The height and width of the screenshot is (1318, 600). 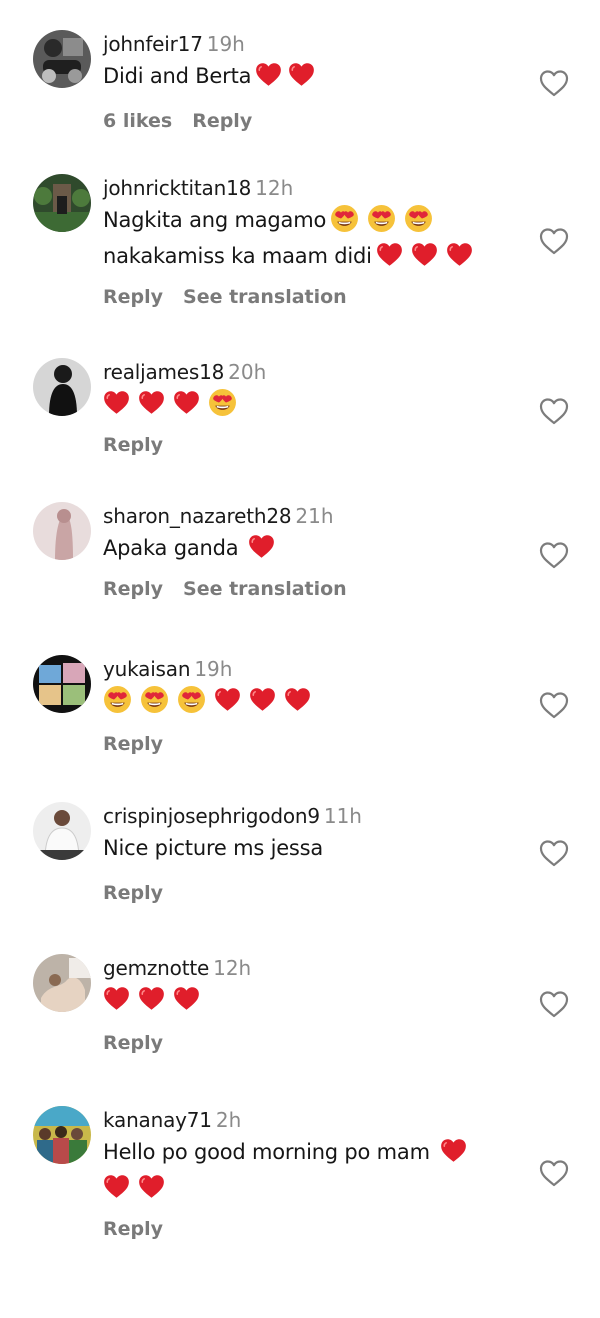 I want to click on timestamp: 2h, so click(x=228, y=1120).